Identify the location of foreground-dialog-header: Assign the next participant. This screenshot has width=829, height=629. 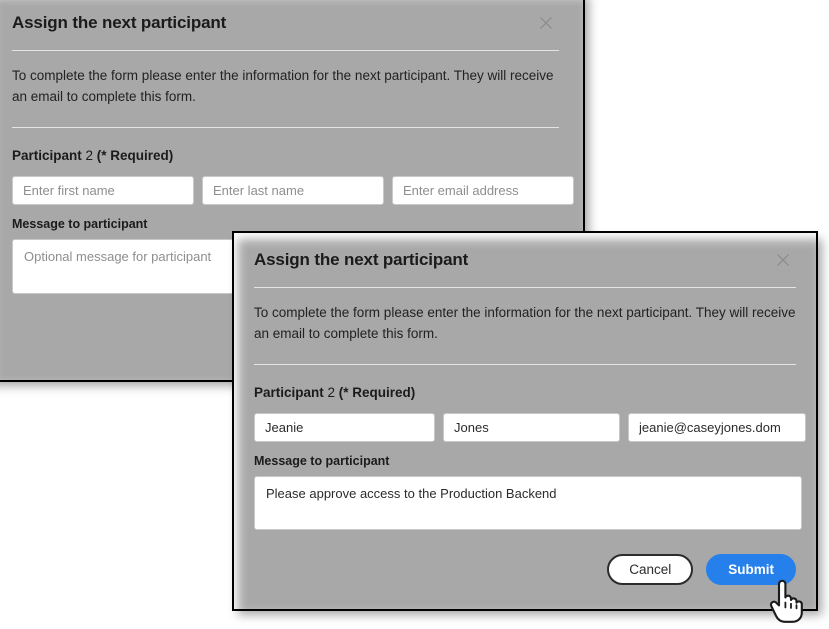
(525, 261).